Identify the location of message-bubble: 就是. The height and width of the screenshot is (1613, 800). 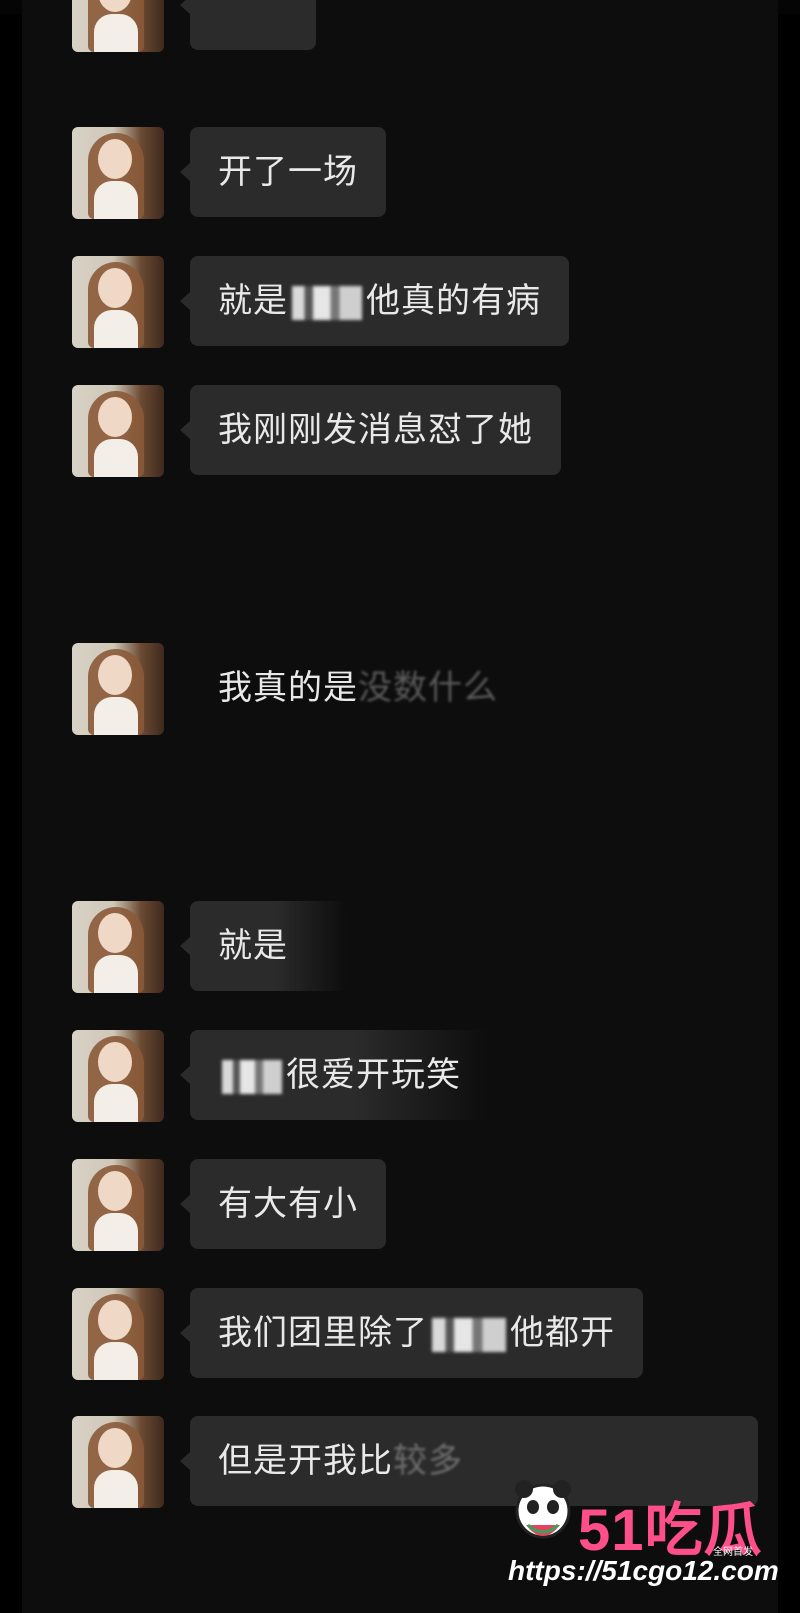
(263, 946).